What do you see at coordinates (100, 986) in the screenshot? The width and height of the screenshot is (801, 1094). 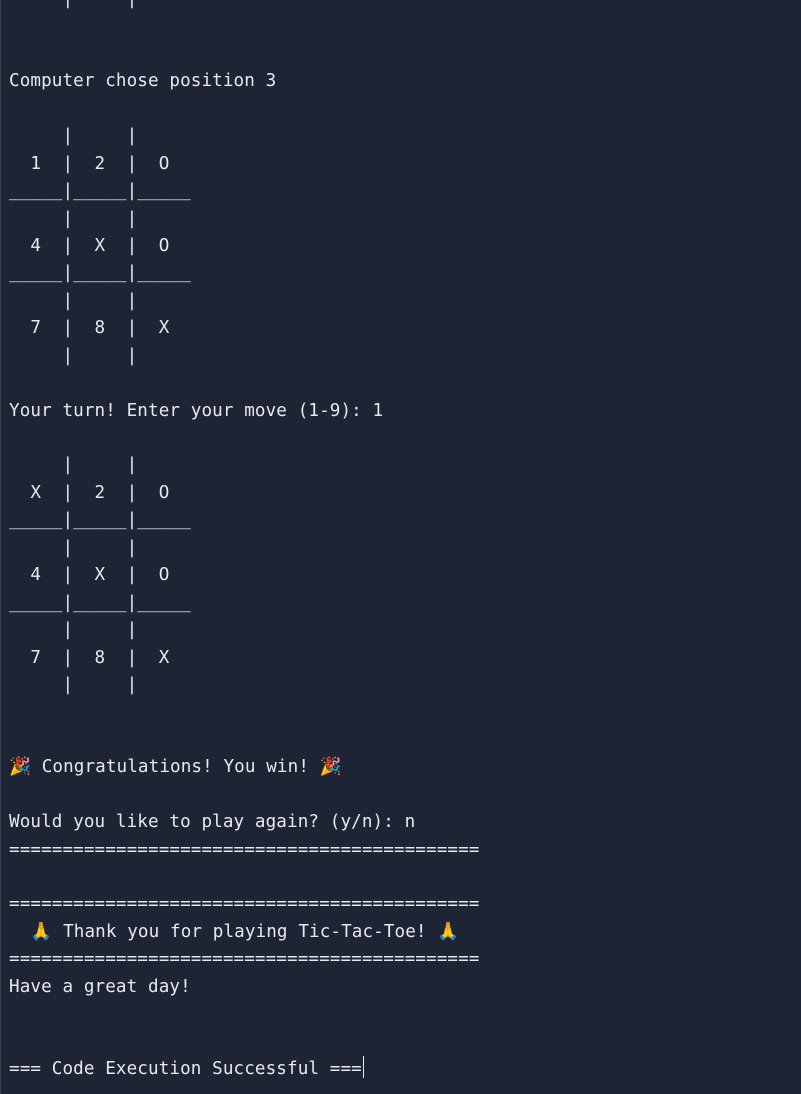 I see `console-line: Have a great day!` at bounding box center [100, 986].